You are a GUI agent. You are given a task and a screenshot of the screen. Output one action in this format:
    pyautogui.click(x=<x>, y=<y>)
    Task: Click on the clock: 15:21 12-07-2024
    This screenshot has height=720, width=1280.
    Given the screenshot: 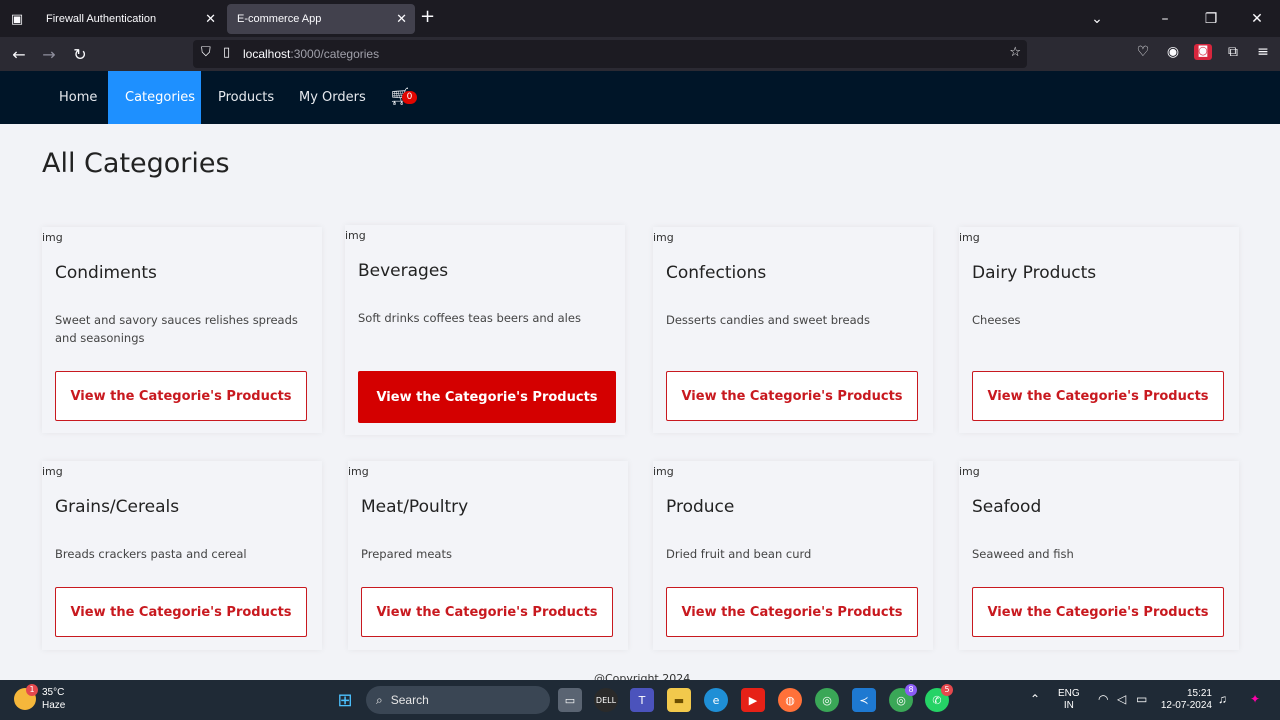 What is the action you would take?
    pyautogui.click(x=1185, y=700)
    